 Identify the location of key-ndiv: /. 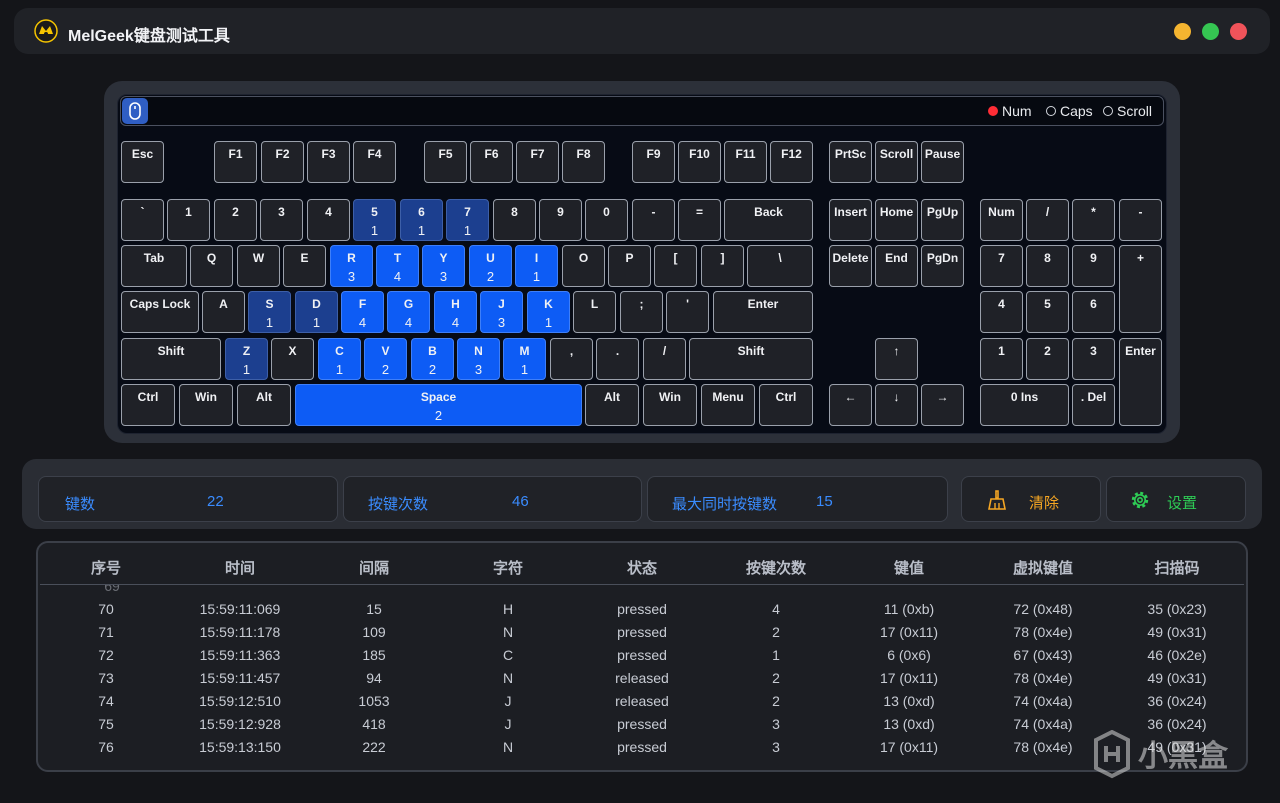
(1047, 220).